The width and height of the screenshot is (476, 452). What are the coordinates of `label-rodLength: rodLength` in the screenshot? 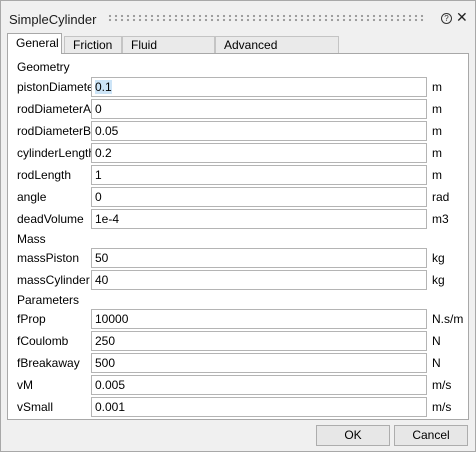 It's located at (44, 175).